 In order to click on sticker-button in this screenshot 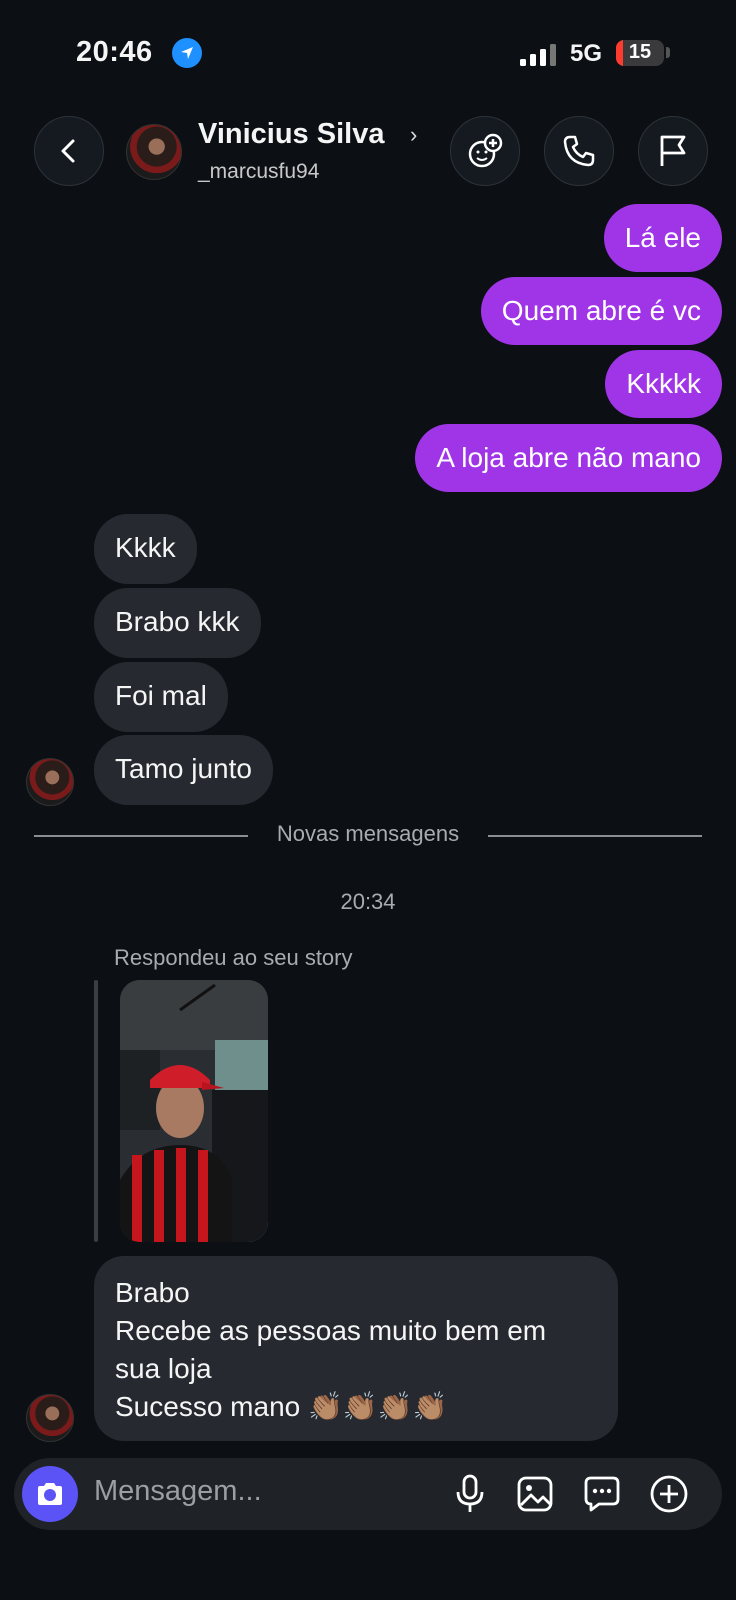, I will do `click(602, 1494)`.